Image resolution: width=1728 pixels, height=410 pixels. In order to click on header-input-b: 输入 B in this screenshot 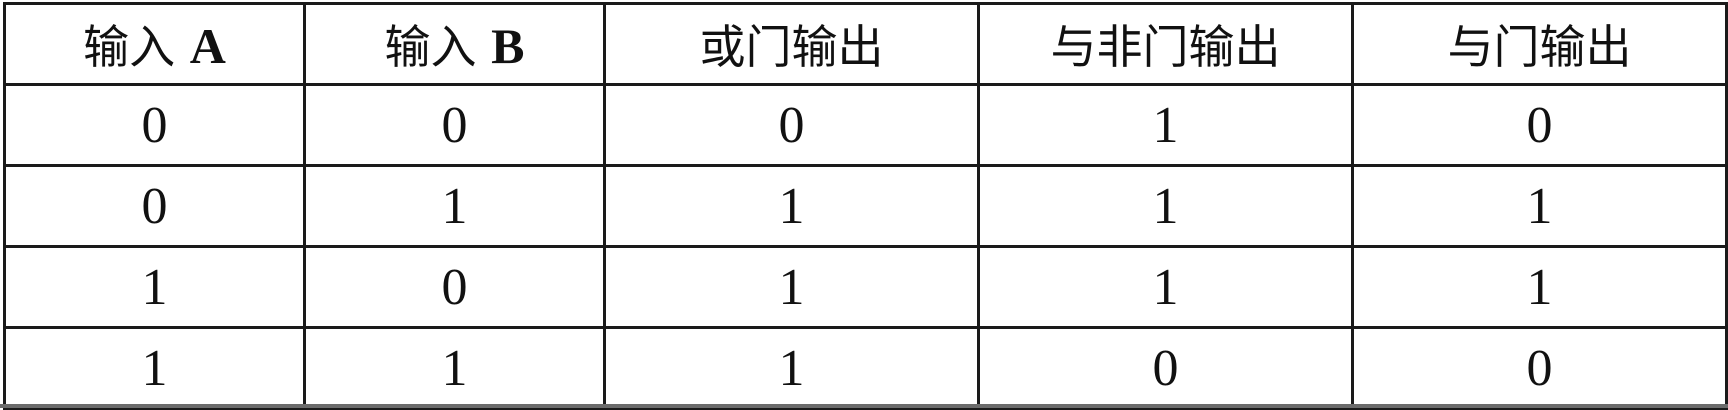, I will do `click(454, 44)`.